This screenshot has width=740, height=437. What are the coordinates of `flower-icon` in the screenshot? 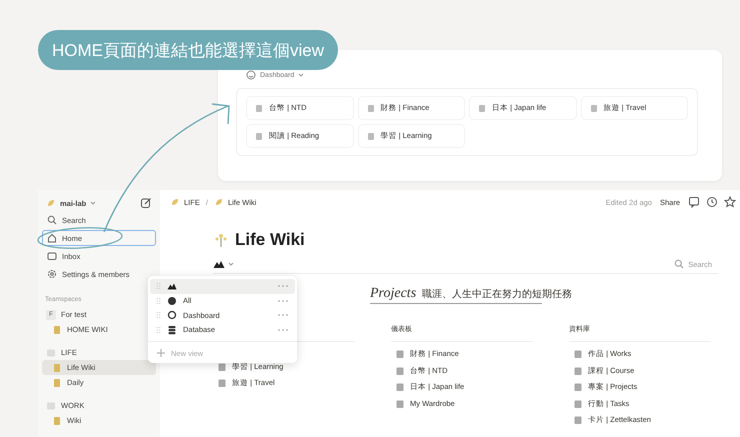 It's located at (221, 240).